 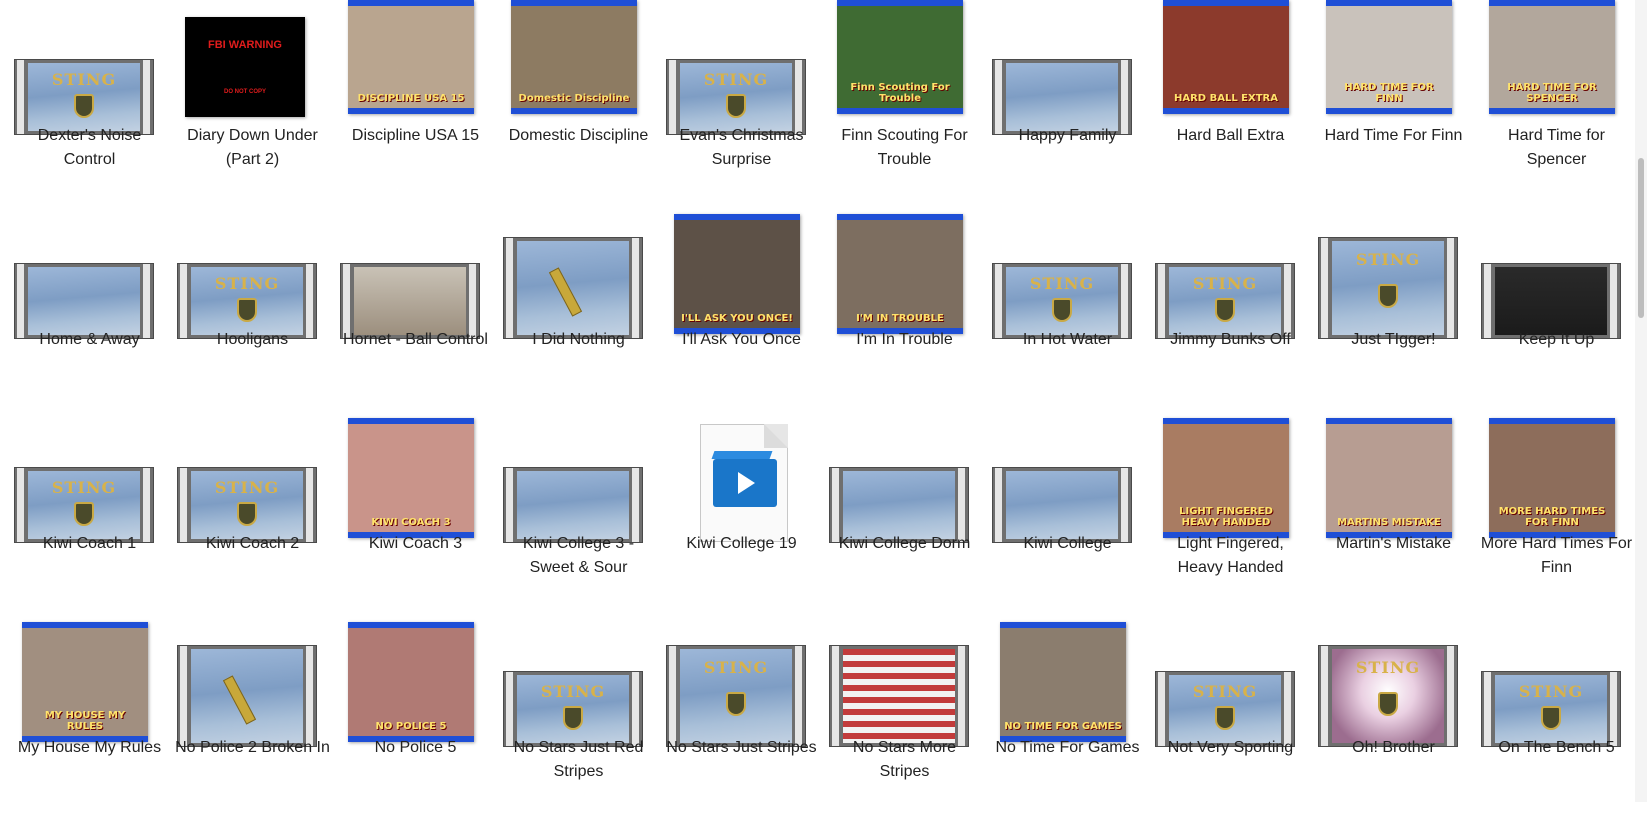 I want to click on file-item: KIWI COACH 3 Kiwi Coach 3, so click(x=415, y=510).